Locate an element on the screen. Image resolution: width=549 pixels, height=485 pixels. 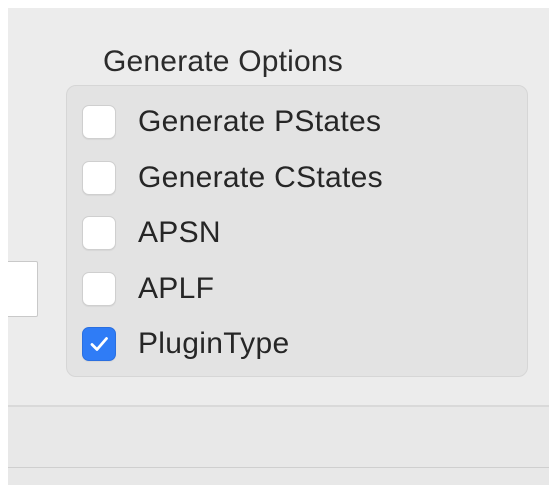
bottom-divider is located at coordinates (278, 467).